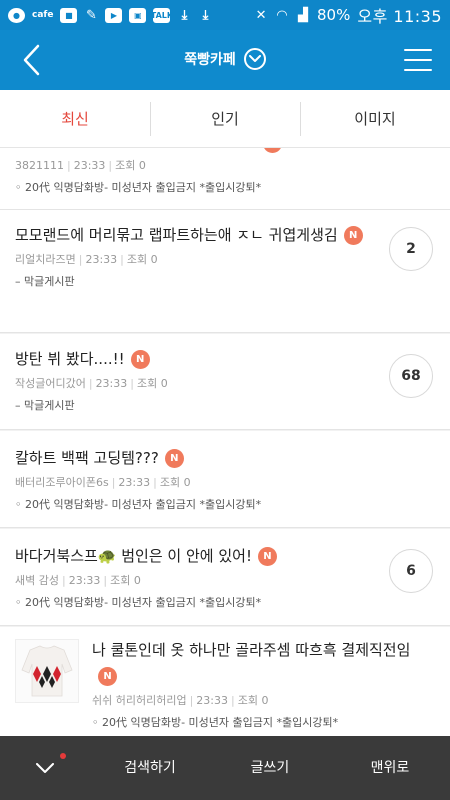 The image size is (450, 800). I want to click on comment-count: 6, so click(411, 571).